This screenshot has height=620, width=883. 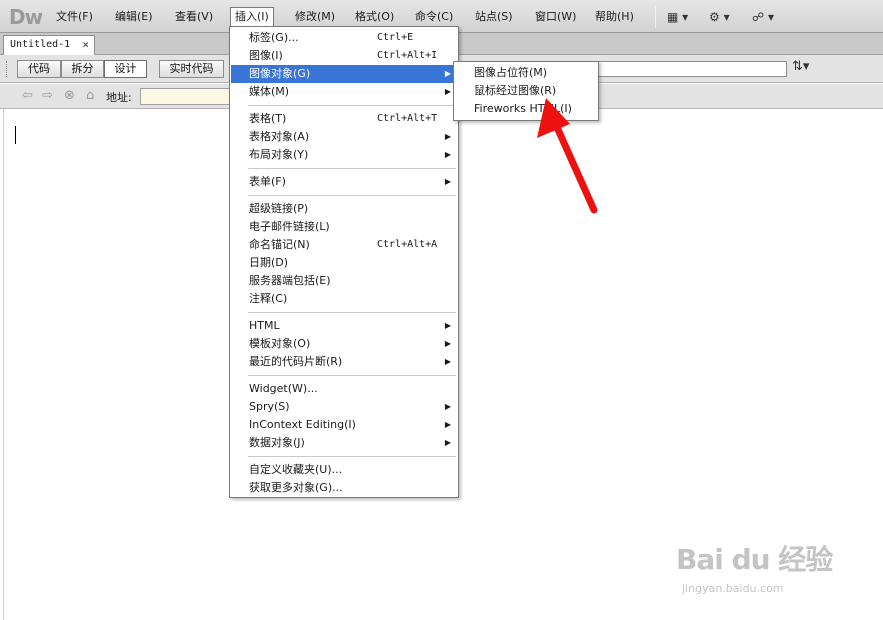 What do you see at coordinates (85, 45) in the screenshot?
I see `close-icon: ×` at bounding box center [85, 45].